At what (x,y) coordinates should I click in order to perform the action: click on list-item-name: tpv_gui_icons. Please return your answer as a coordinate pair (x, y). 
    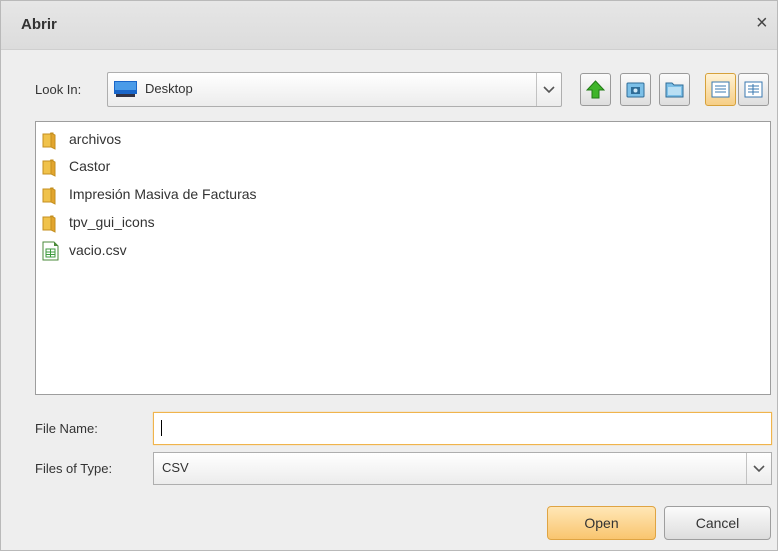
    Looking at the image, I should click on (112, 222).